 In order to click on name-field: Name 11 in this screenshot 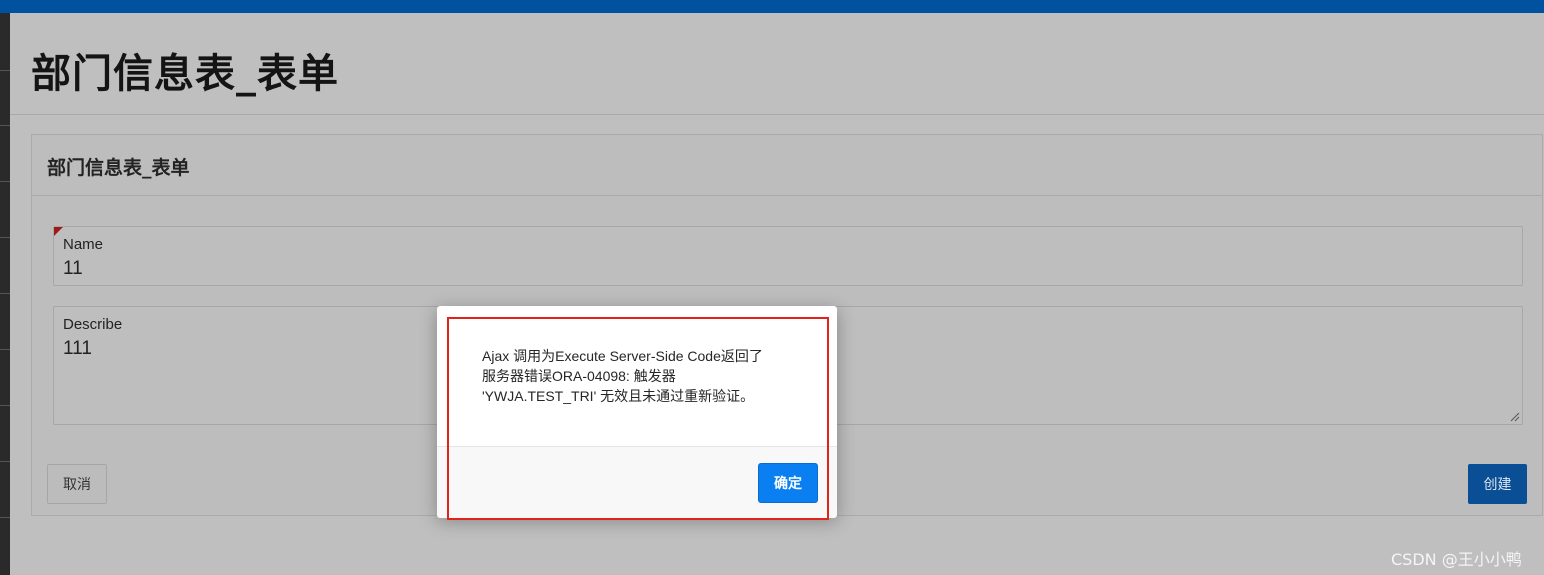, I will do `click(788, 256)`.